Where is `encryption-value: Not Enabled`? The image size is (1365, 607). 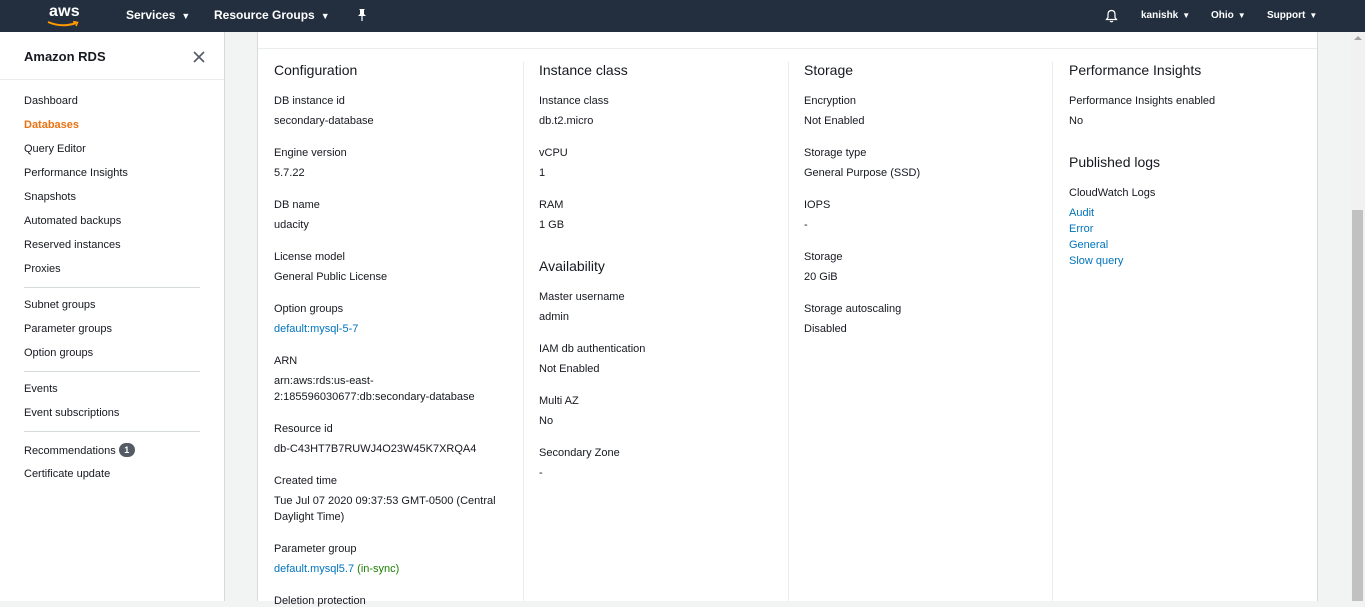 encryption-value: Not Enabled is located at coordinates (834, 121).